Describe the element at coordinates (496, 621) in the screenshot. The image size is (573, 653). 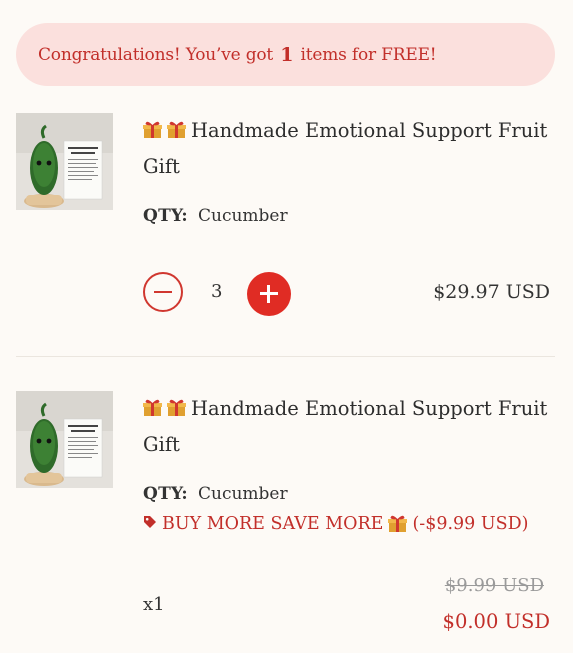
I see `discounted-price: $0.00 USD` at that location.